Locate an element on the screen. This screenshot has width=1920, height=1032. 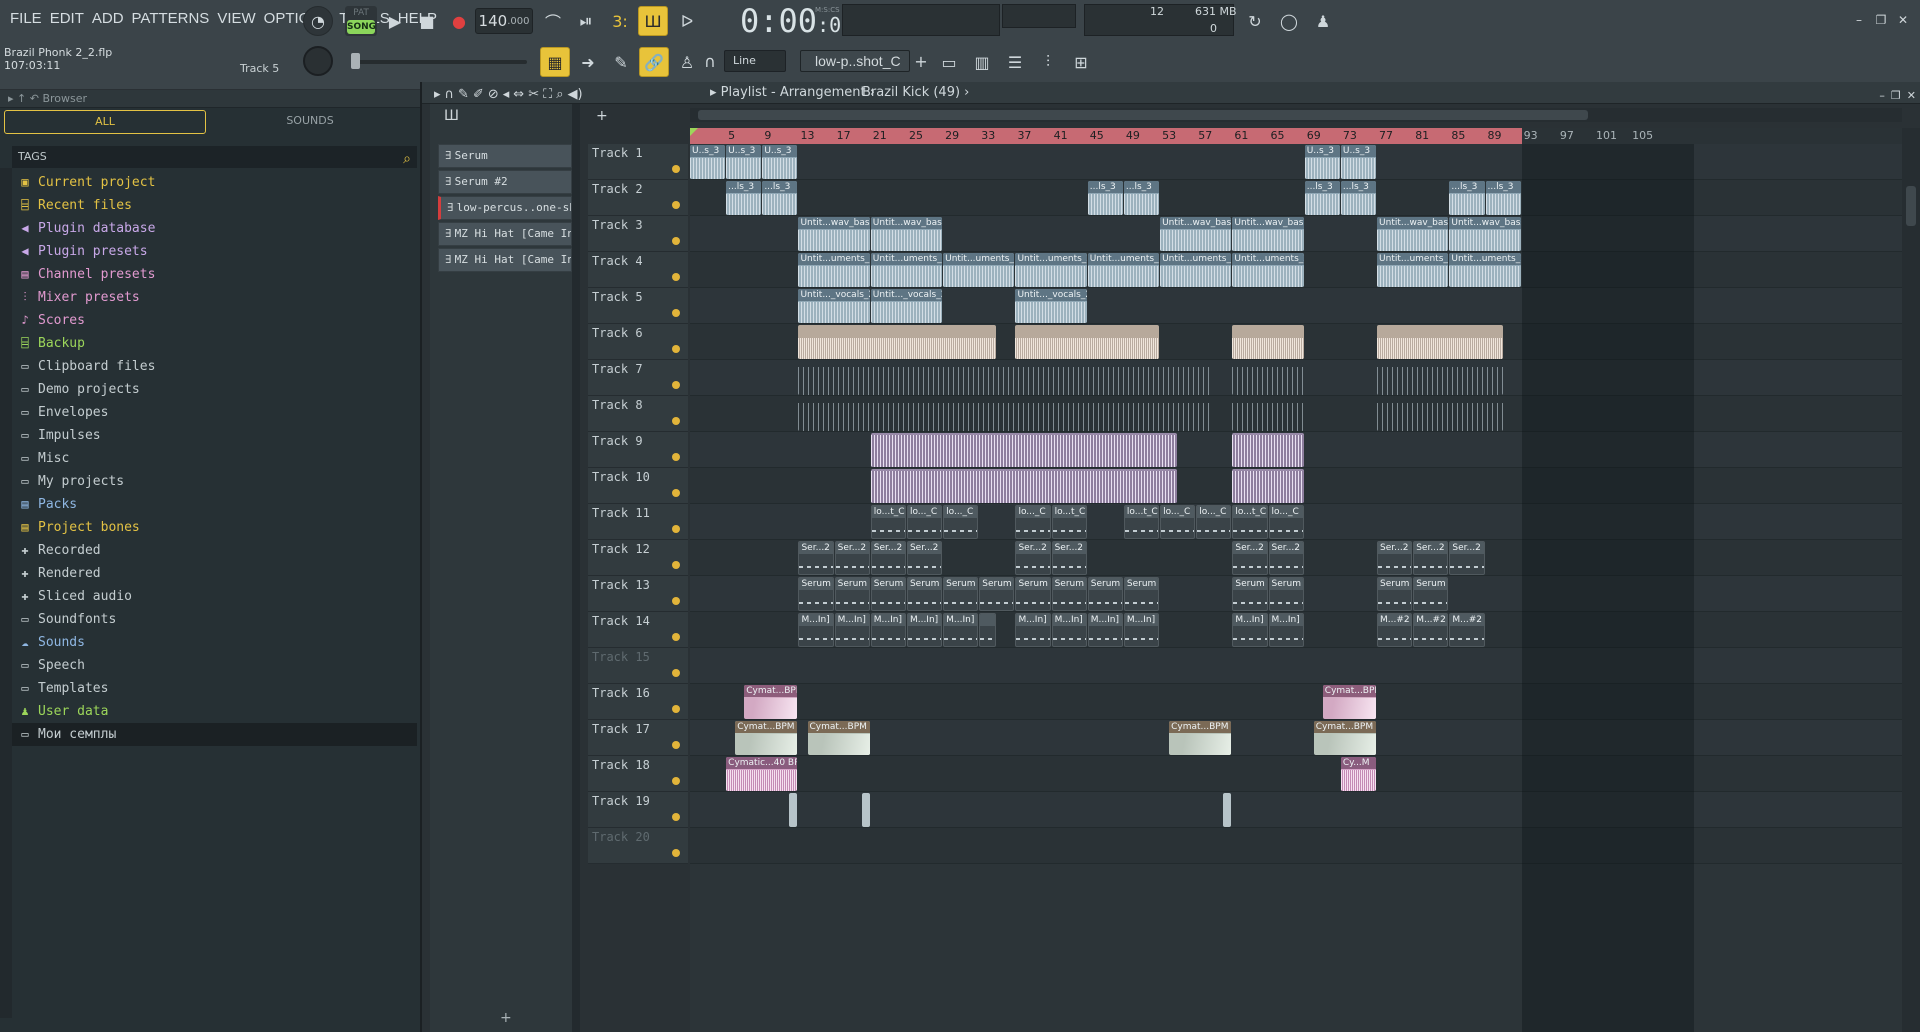
arrow-button: ➜ is located at coordinates (588, 62).